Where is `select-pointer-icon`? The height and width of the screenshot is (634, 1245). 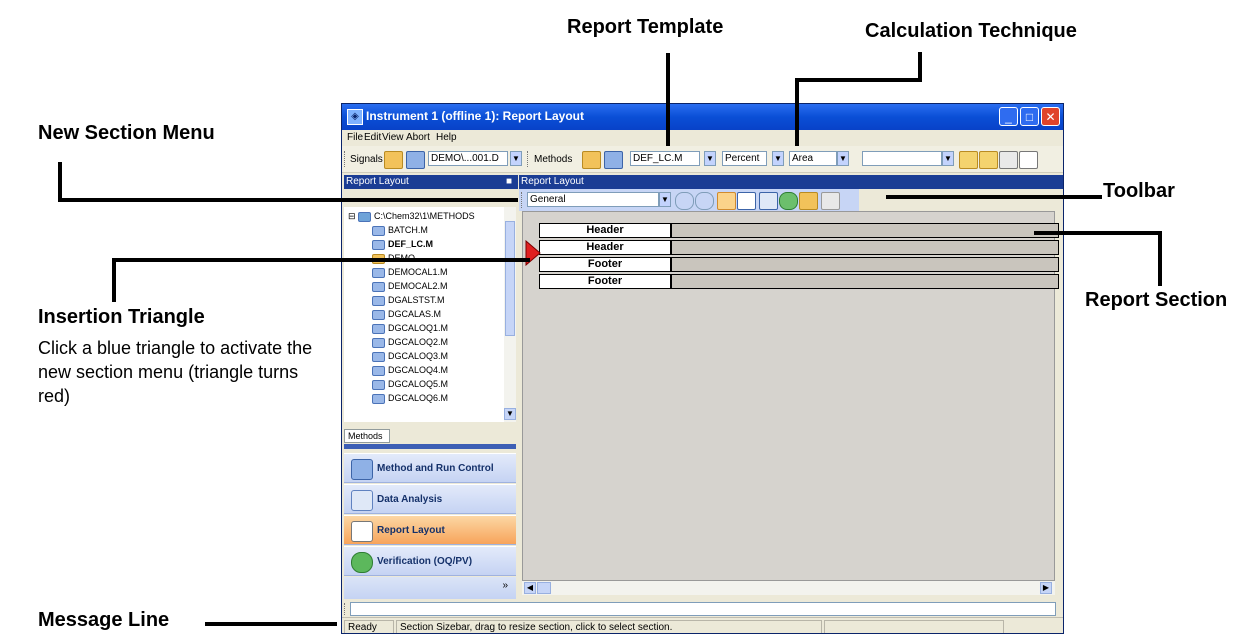 select-pointer-icon is located at coordinates (726, 201).